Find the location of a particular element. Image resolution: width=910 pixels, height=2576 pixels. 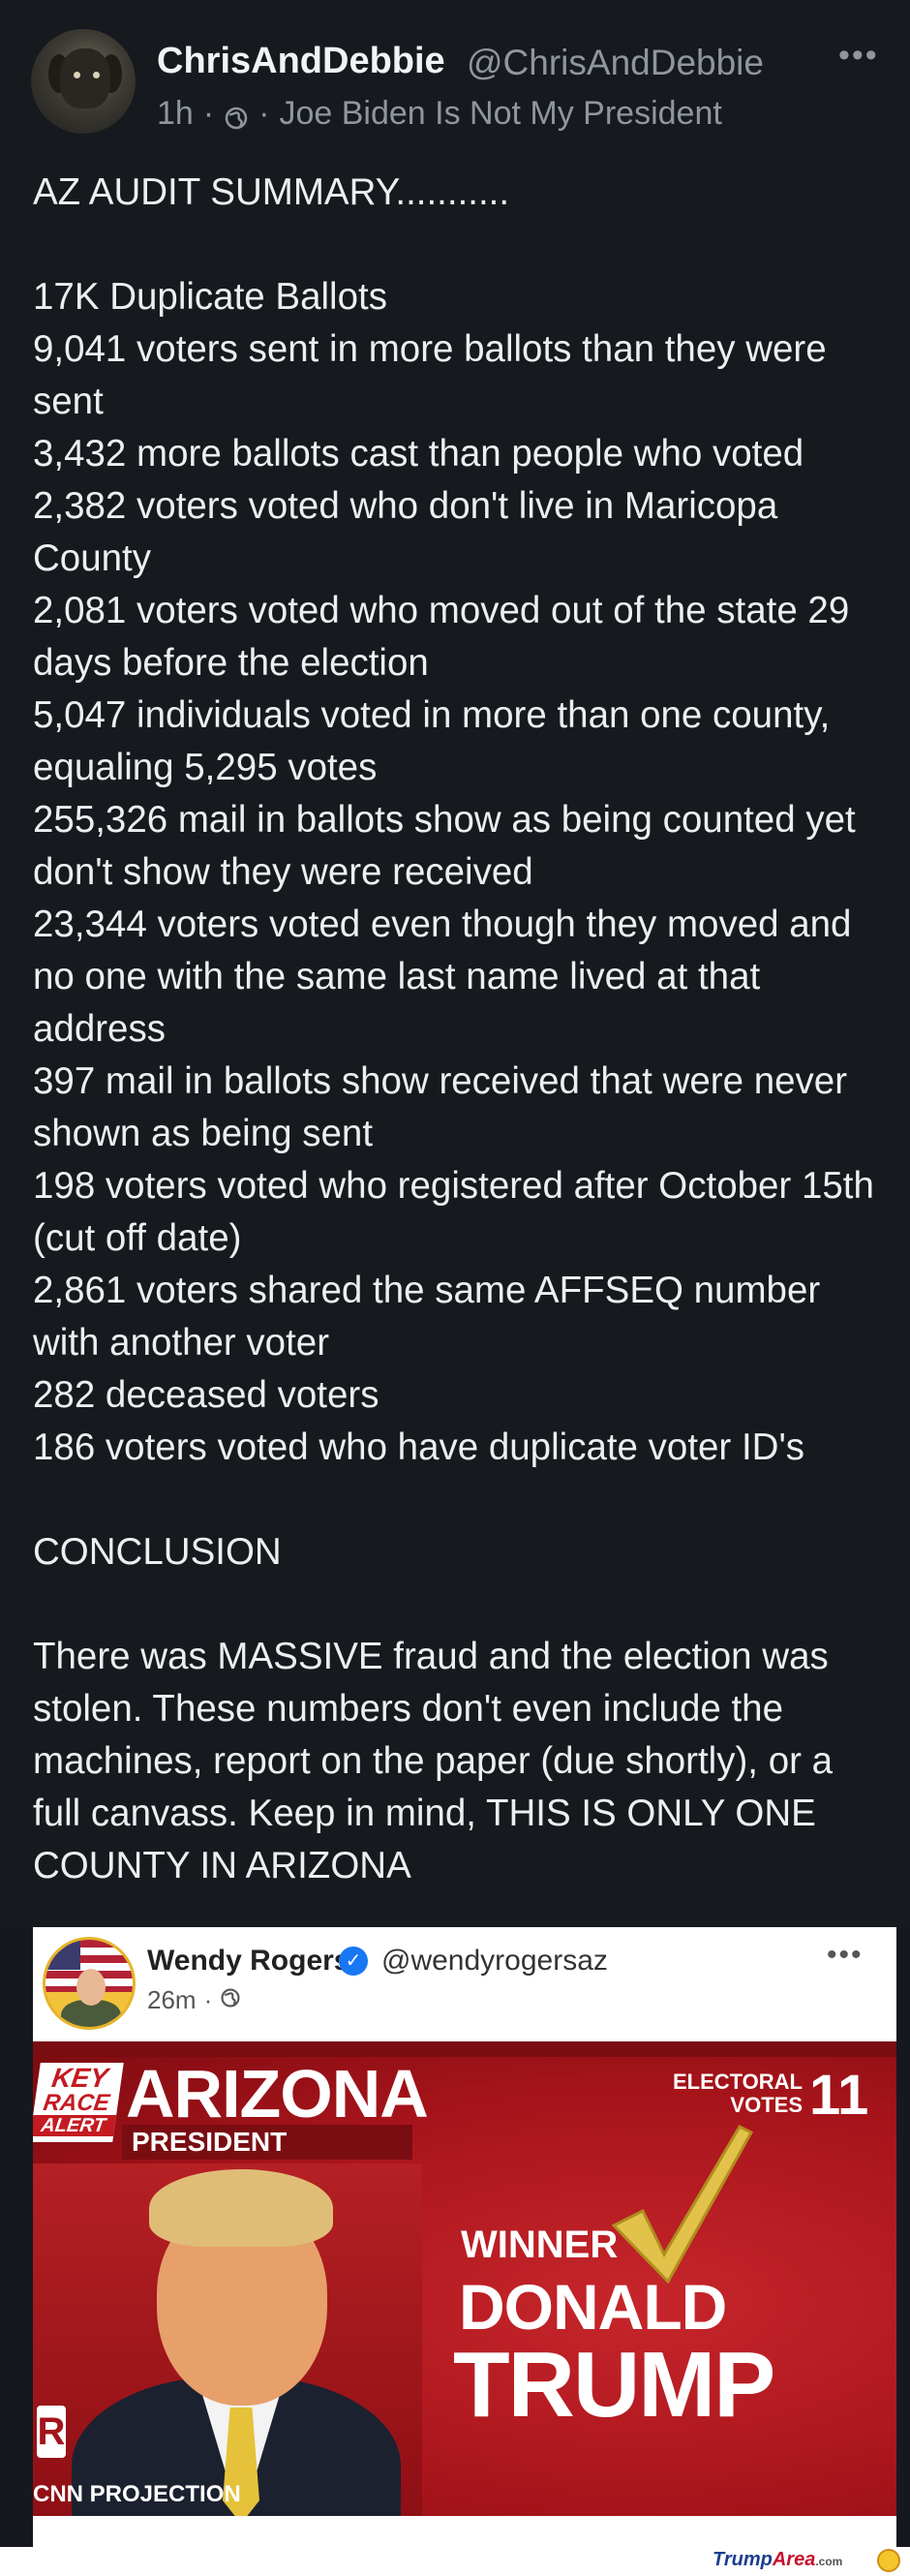

more-options-icon: ••• is located at coordinates (858, 56).